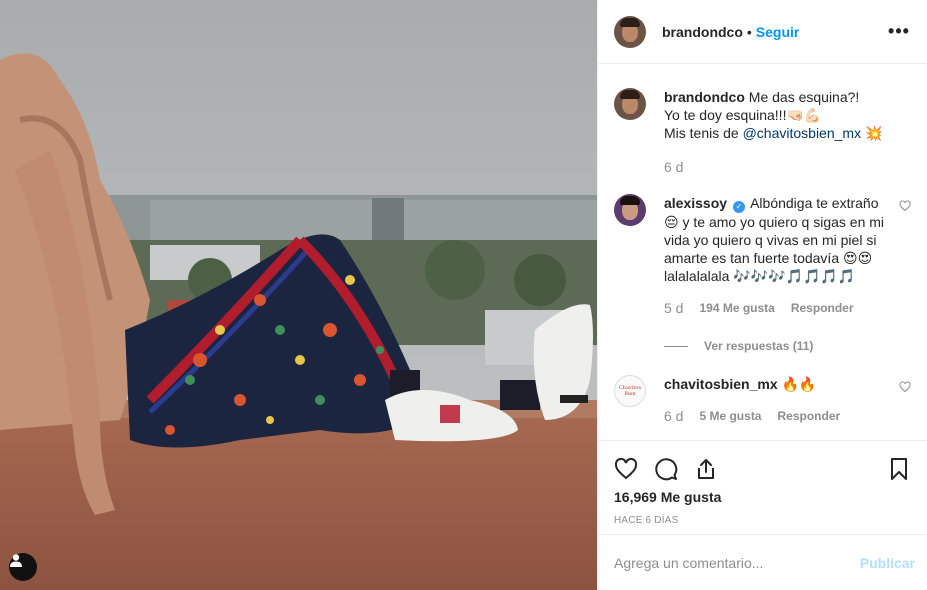  What do you see at coordinates (887, 563) in the screenshot?
I see `post-comment-button: Publicar` at bounding box center [887, 563].